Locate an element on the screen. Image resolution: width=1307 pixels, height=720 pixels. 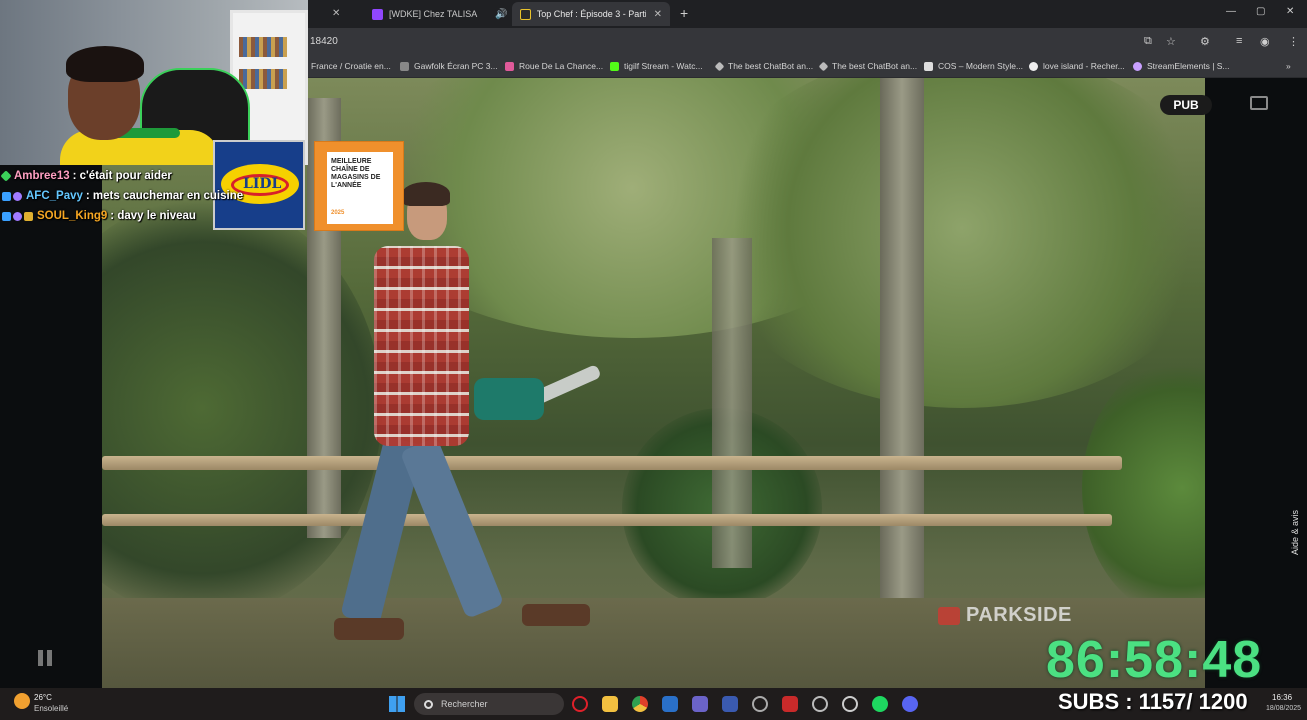
clock-date: 18/08/2025 is located at coordinates (1283, 708).